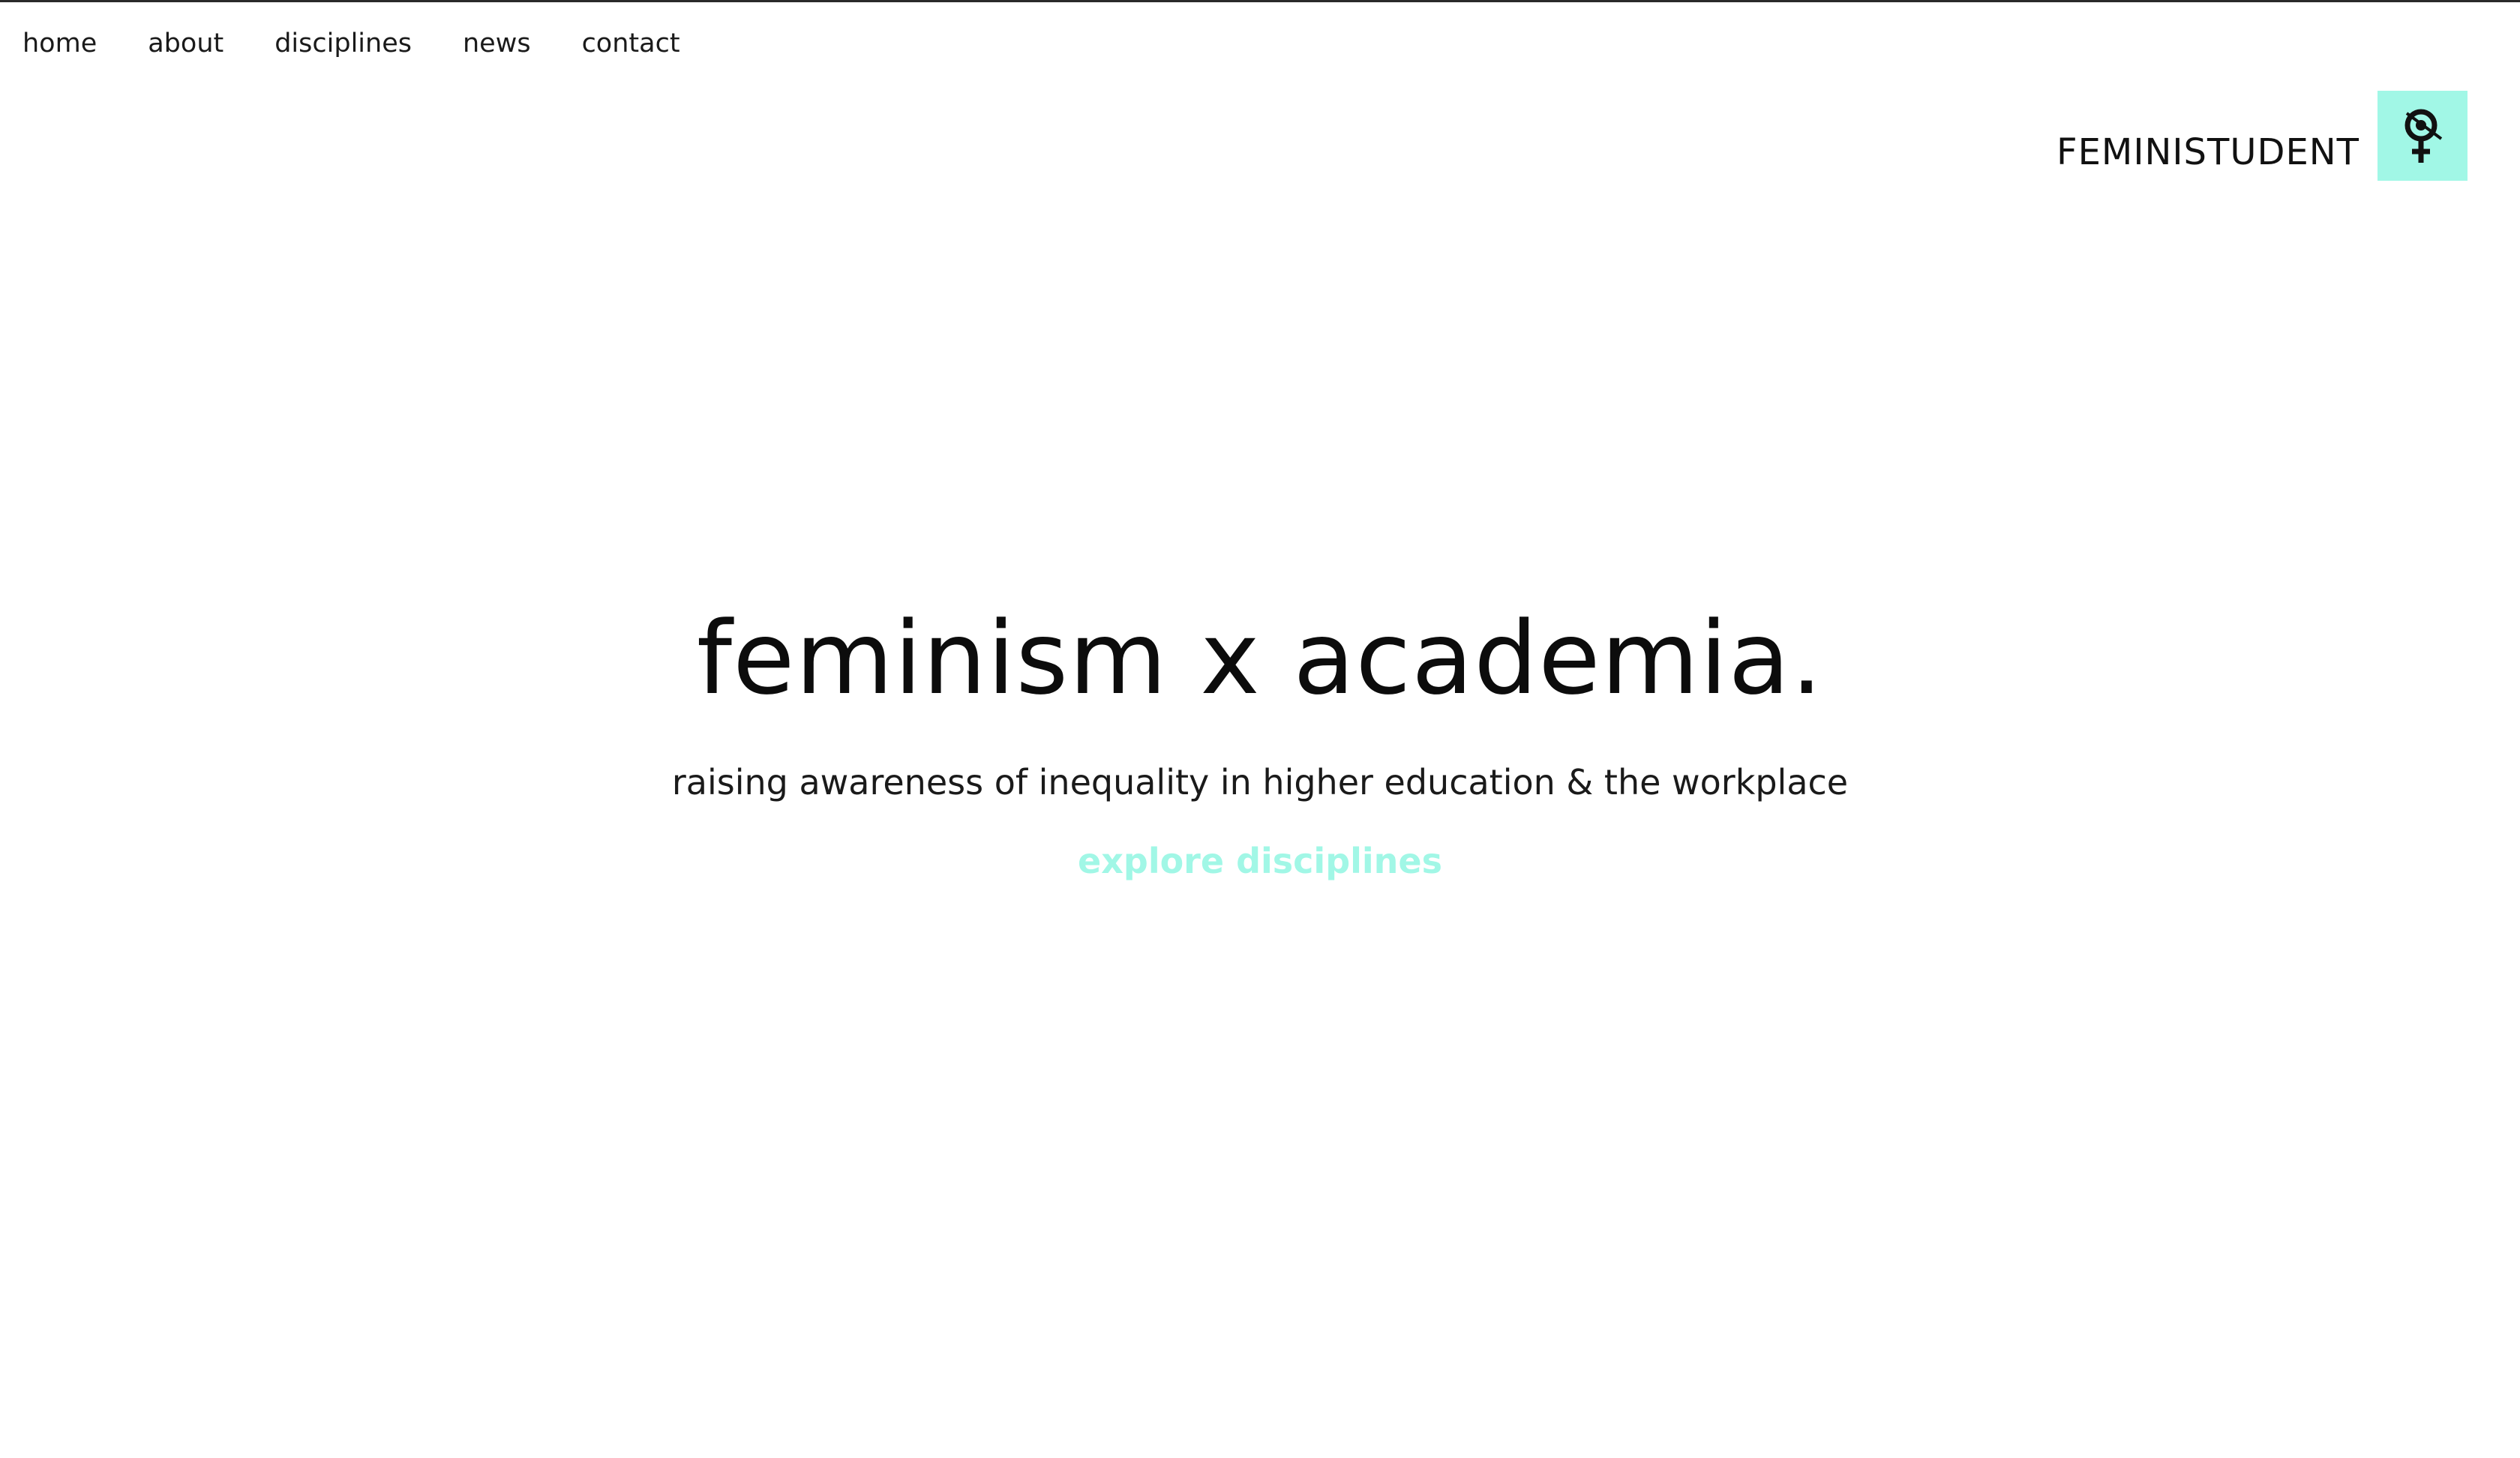 The height and width of the screenshot is (1458, 2520). I want to click on explore-disciplines-link: explore disciplines, so click(1260, 861).